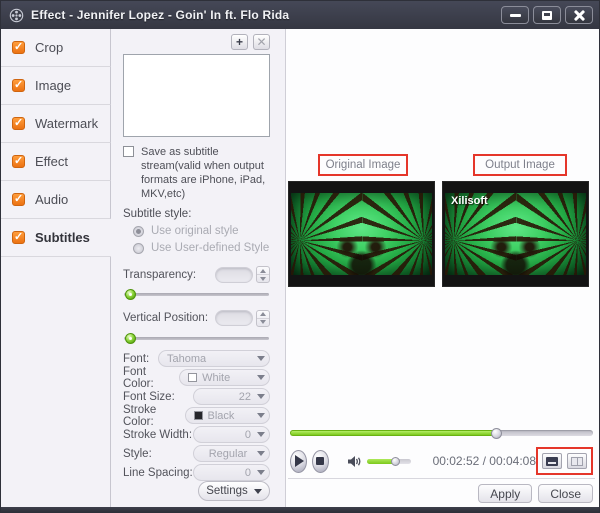  I want to click on image-checkbox-checked-icon, so click(18, 85).